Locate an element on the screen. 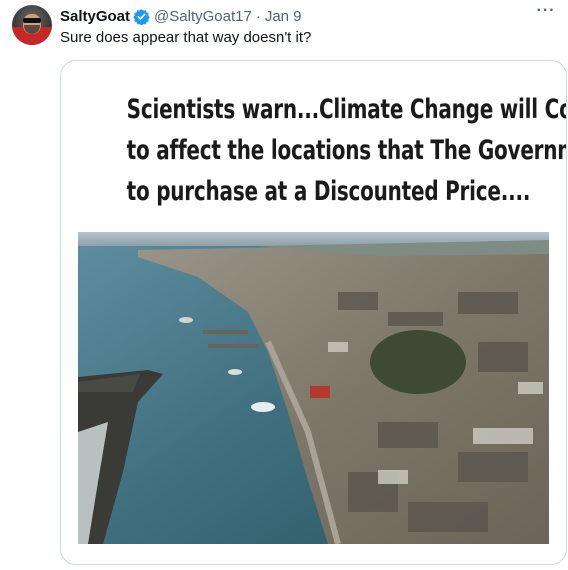 The width and height of the screenshot is (568, 570). verified-badge-icon is located at coordinates (141, 16).